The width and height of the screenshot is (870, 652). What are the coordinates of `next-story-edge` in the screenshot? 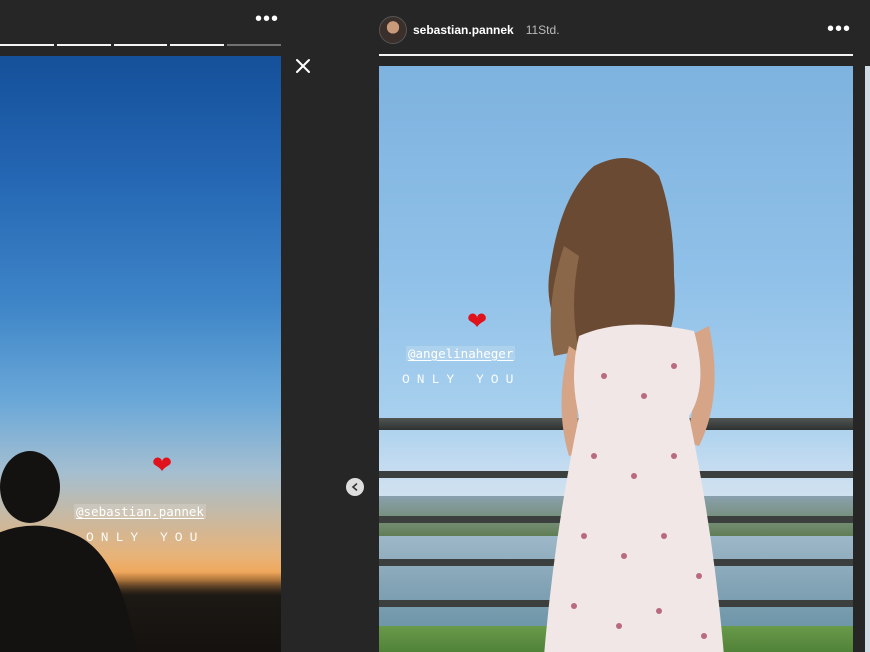 It's located at (867, 359).